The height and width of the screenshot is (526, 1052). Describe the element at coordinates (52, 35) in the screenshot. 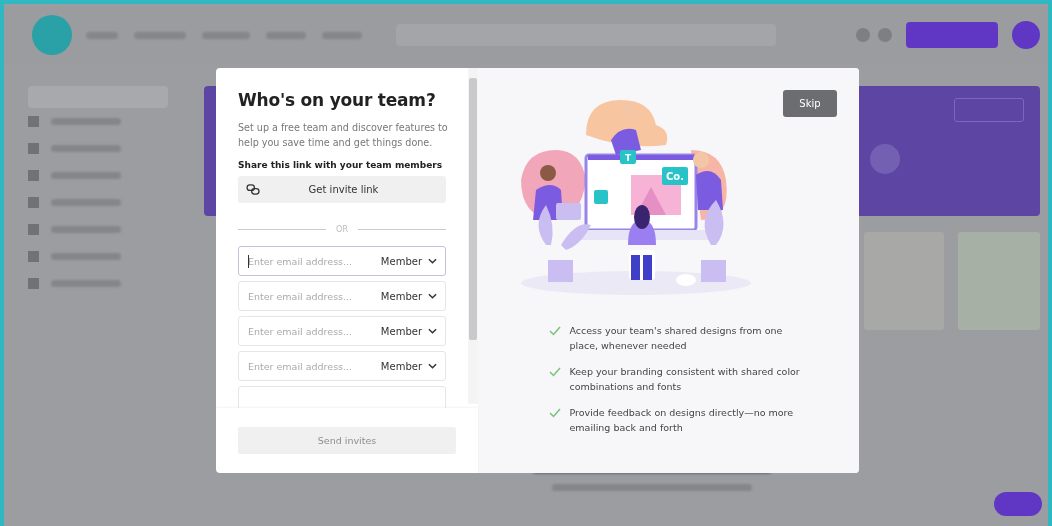

I see `logo-icon` at that location.